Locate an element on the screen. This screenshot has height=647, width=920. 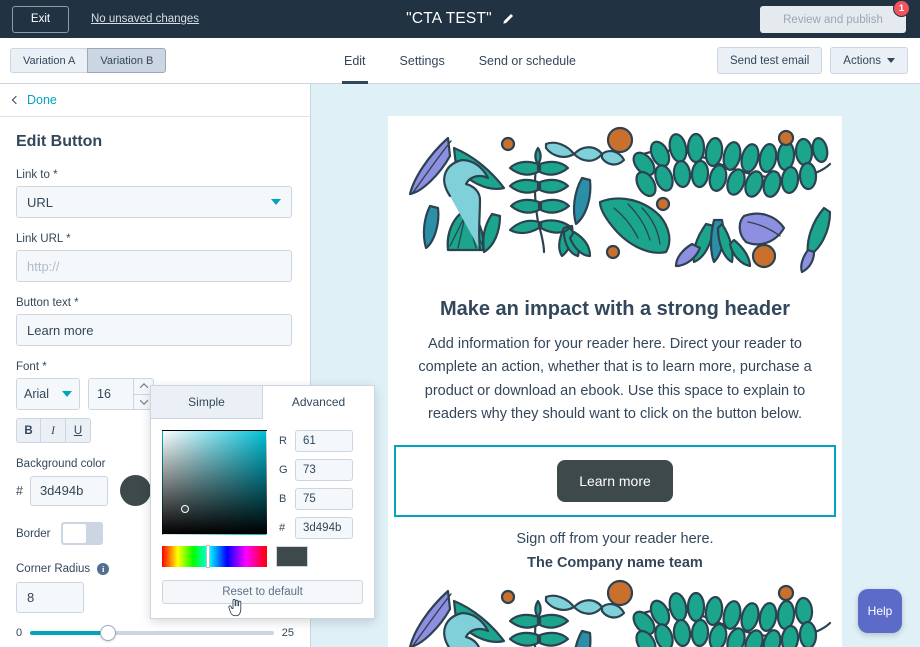
hue-slider is located at coordinates (214, 556).